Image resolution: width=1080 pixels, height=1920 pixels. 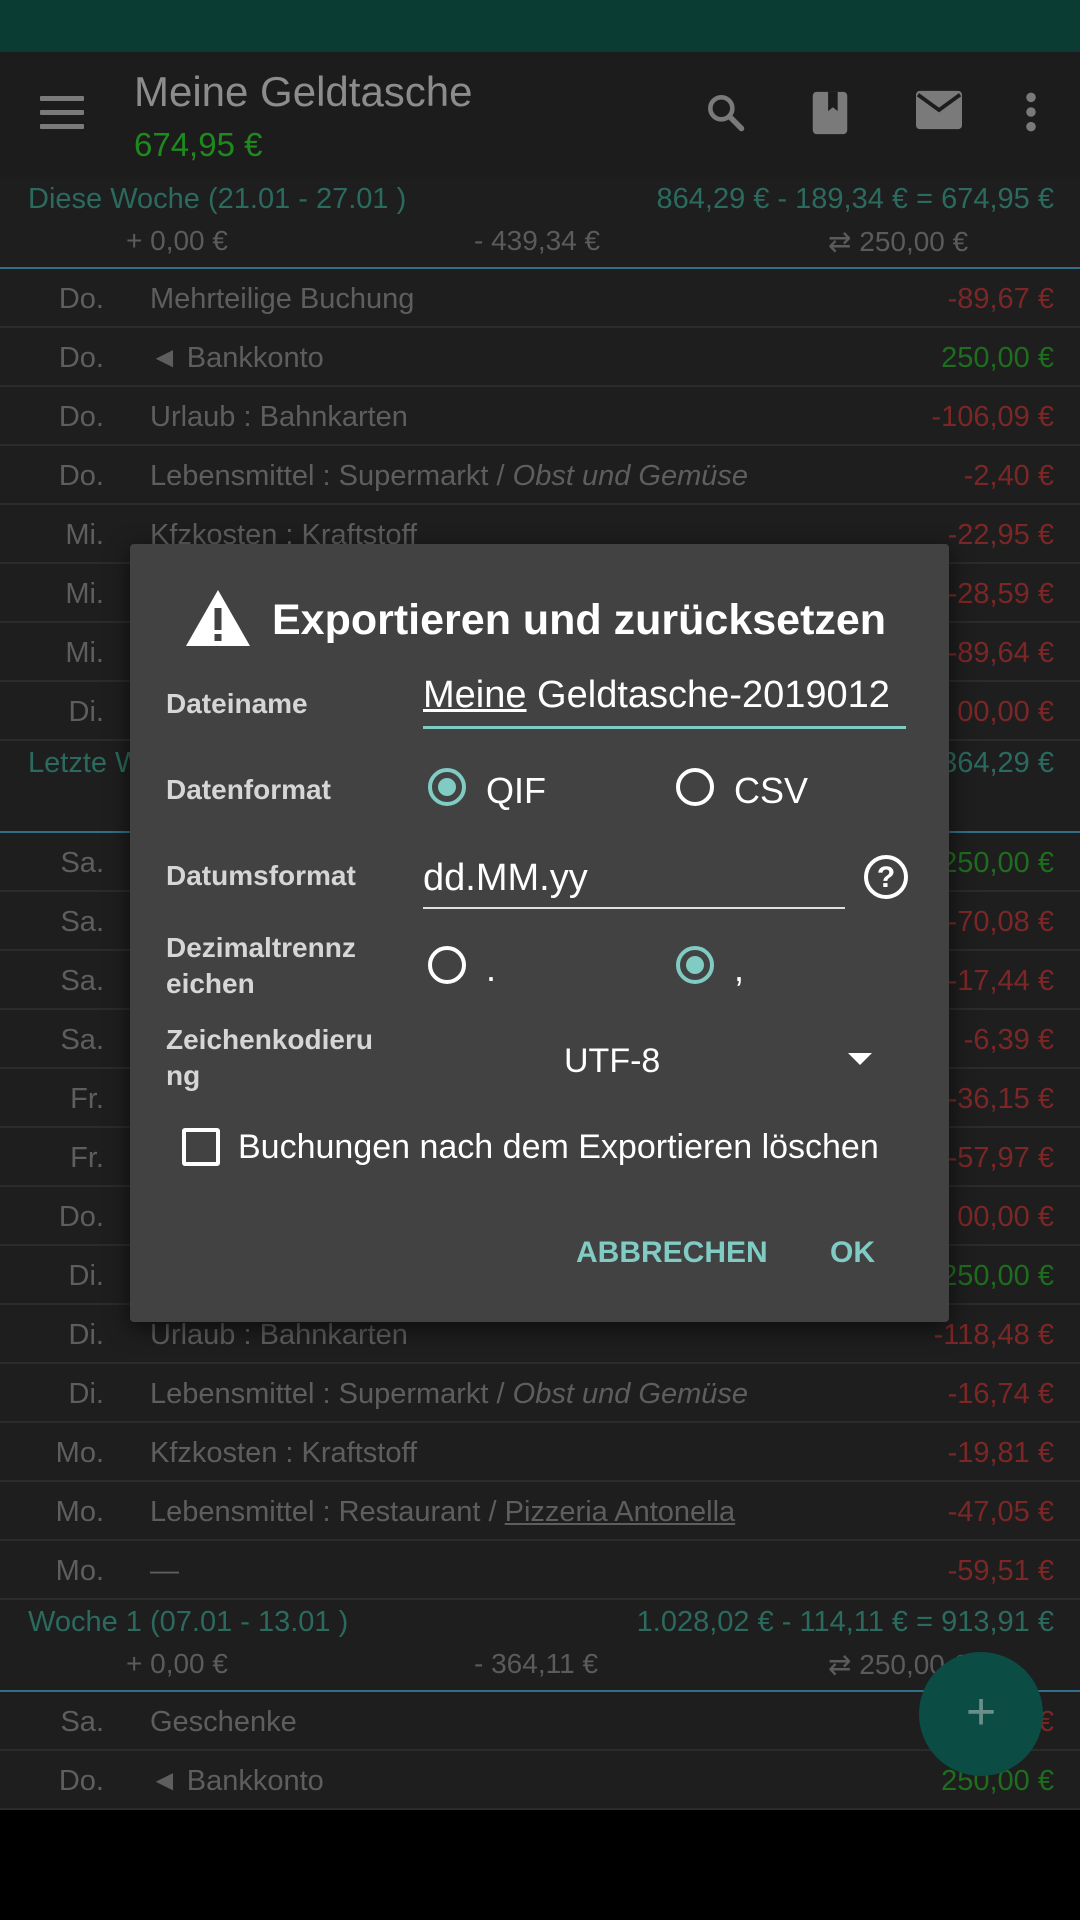 What do you see at coordinates (1000, 594) in the screenshot?
I see `transaction-amount: -28,59 €` at bounding box center [1000, 594].